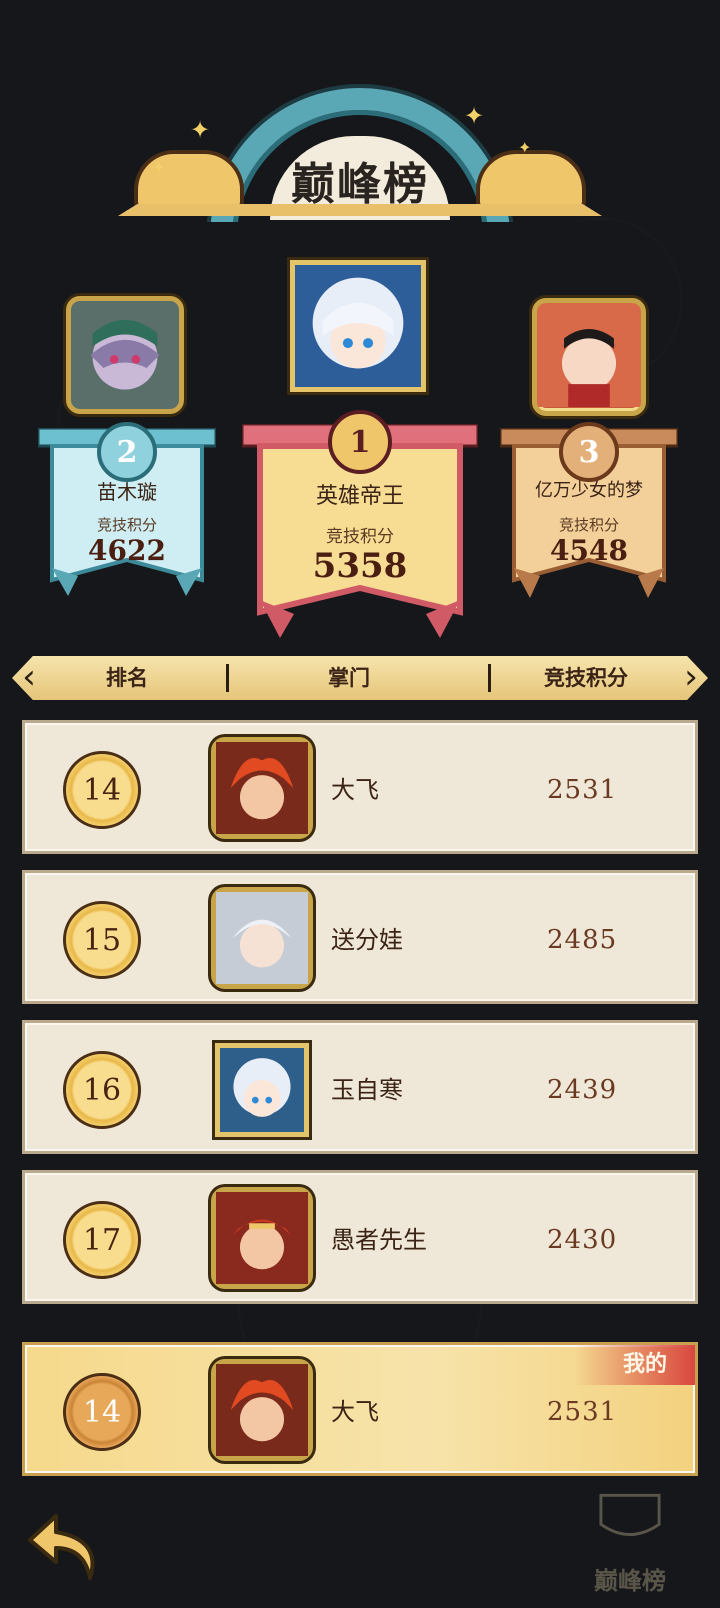 The image size is (720, 1608). I want to click on table-row: 15 送分娃 2485, so click(360, 937).